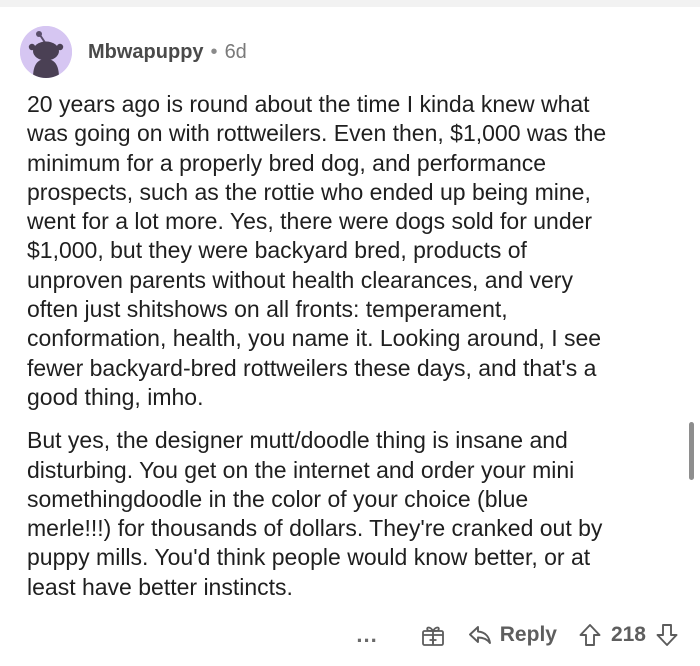 This screenshot has width=700, height=666. What do you see at coordinates (667, 635) in the screenshot?
I see `downvote-arrow-icon` at bounding box center [667, 635].